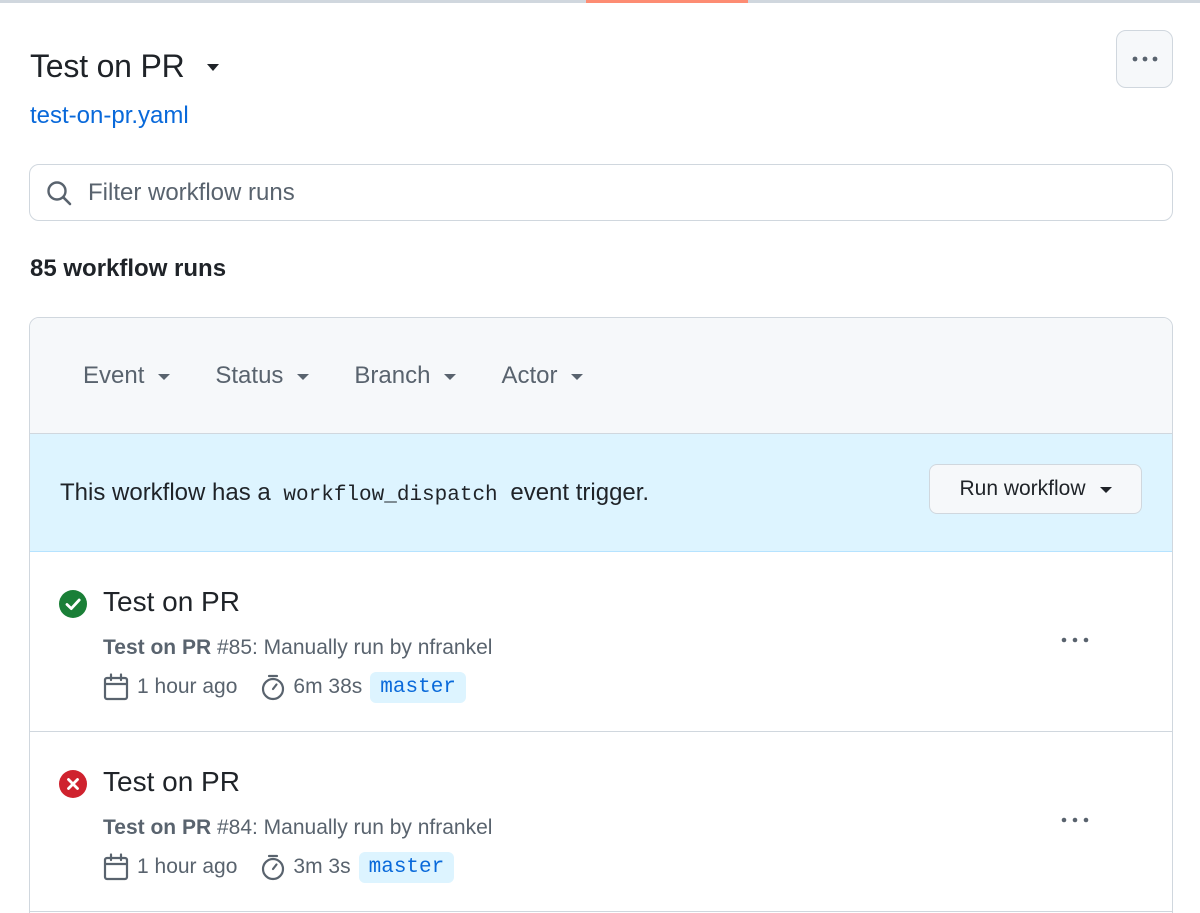 The width and height of the screenshot is (1200, 913). What do you see at coordinates (165, 492) in the screenshot?
I see `dispatch-text-before: This workflow has a` at bounding box center [165, 492].